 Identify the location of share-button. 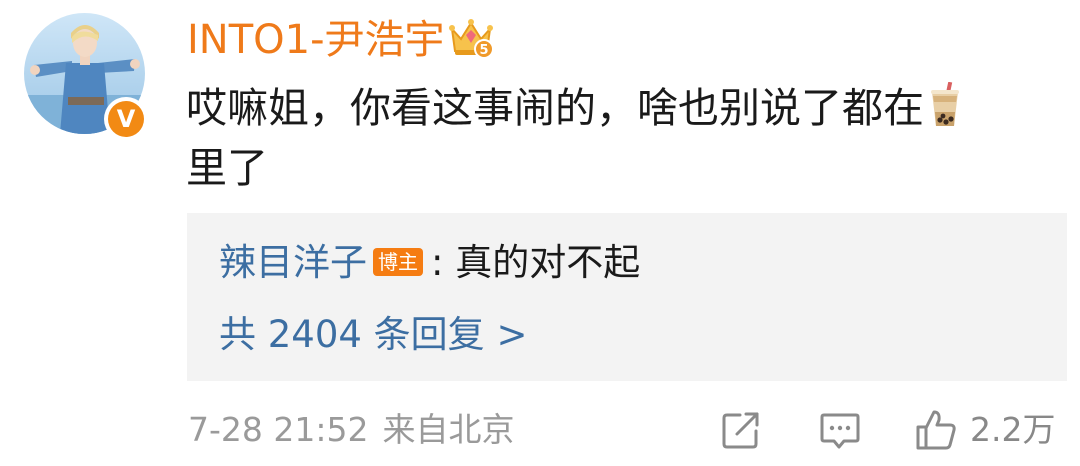
(741, 430).